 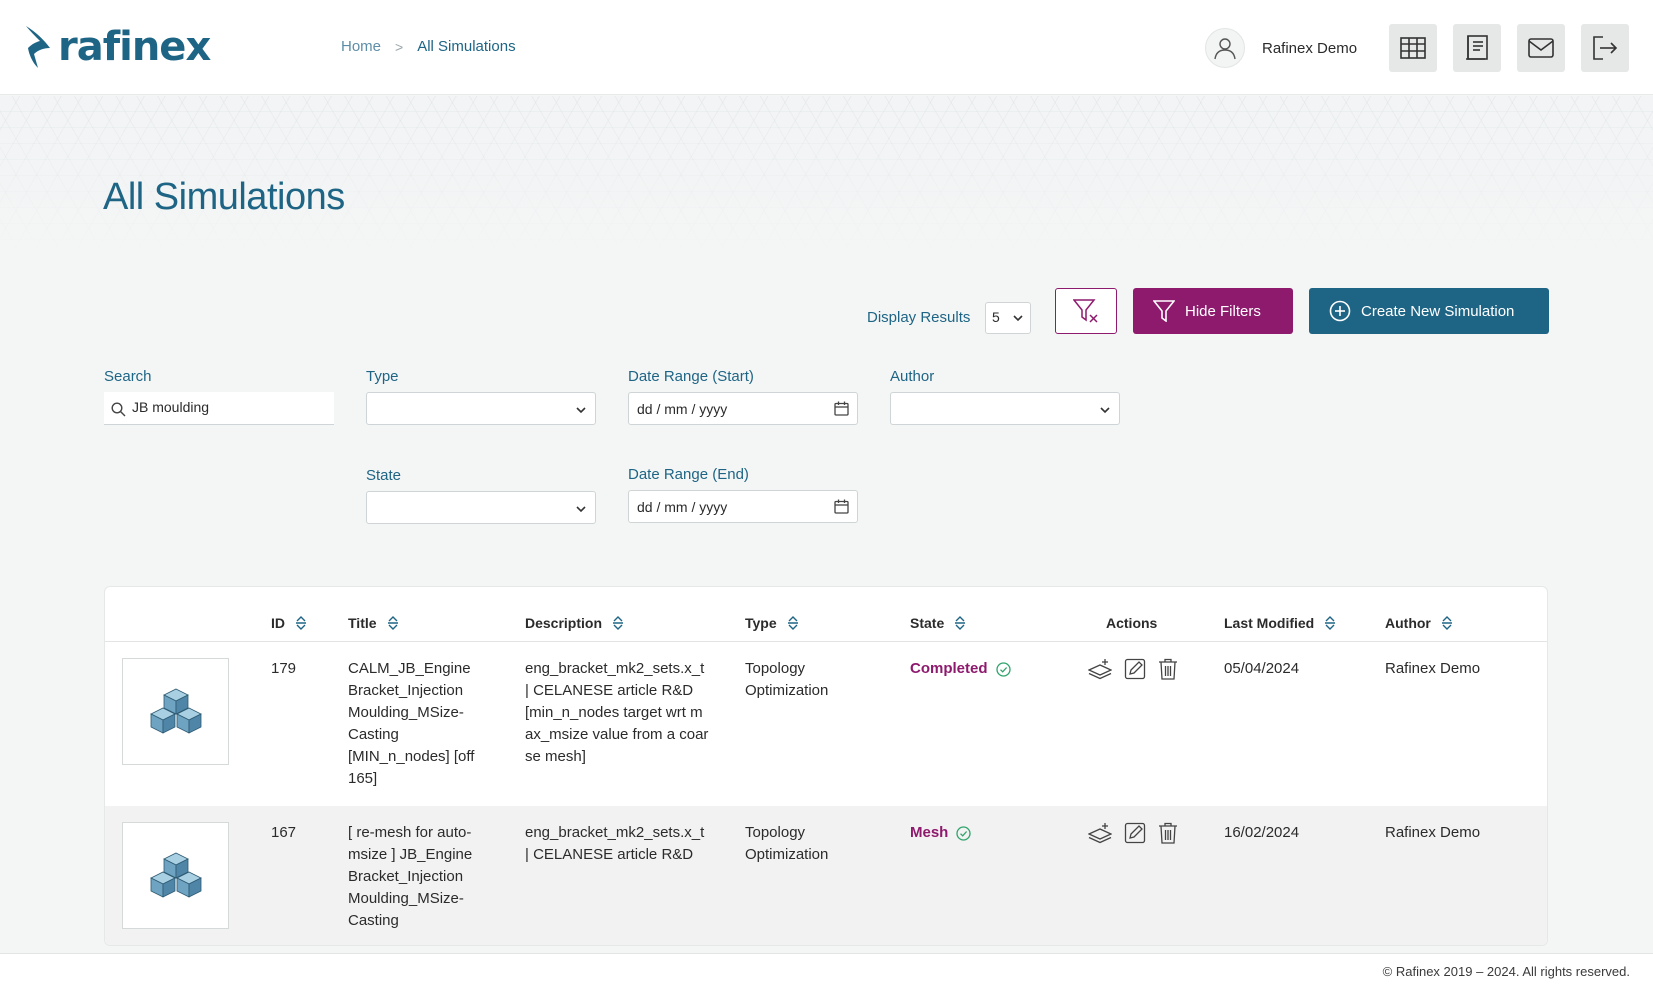 What do you see at coordinates (1086, 311) in the screenshot?
I see `clear-filters-button` at bounding box center [1086, 311].